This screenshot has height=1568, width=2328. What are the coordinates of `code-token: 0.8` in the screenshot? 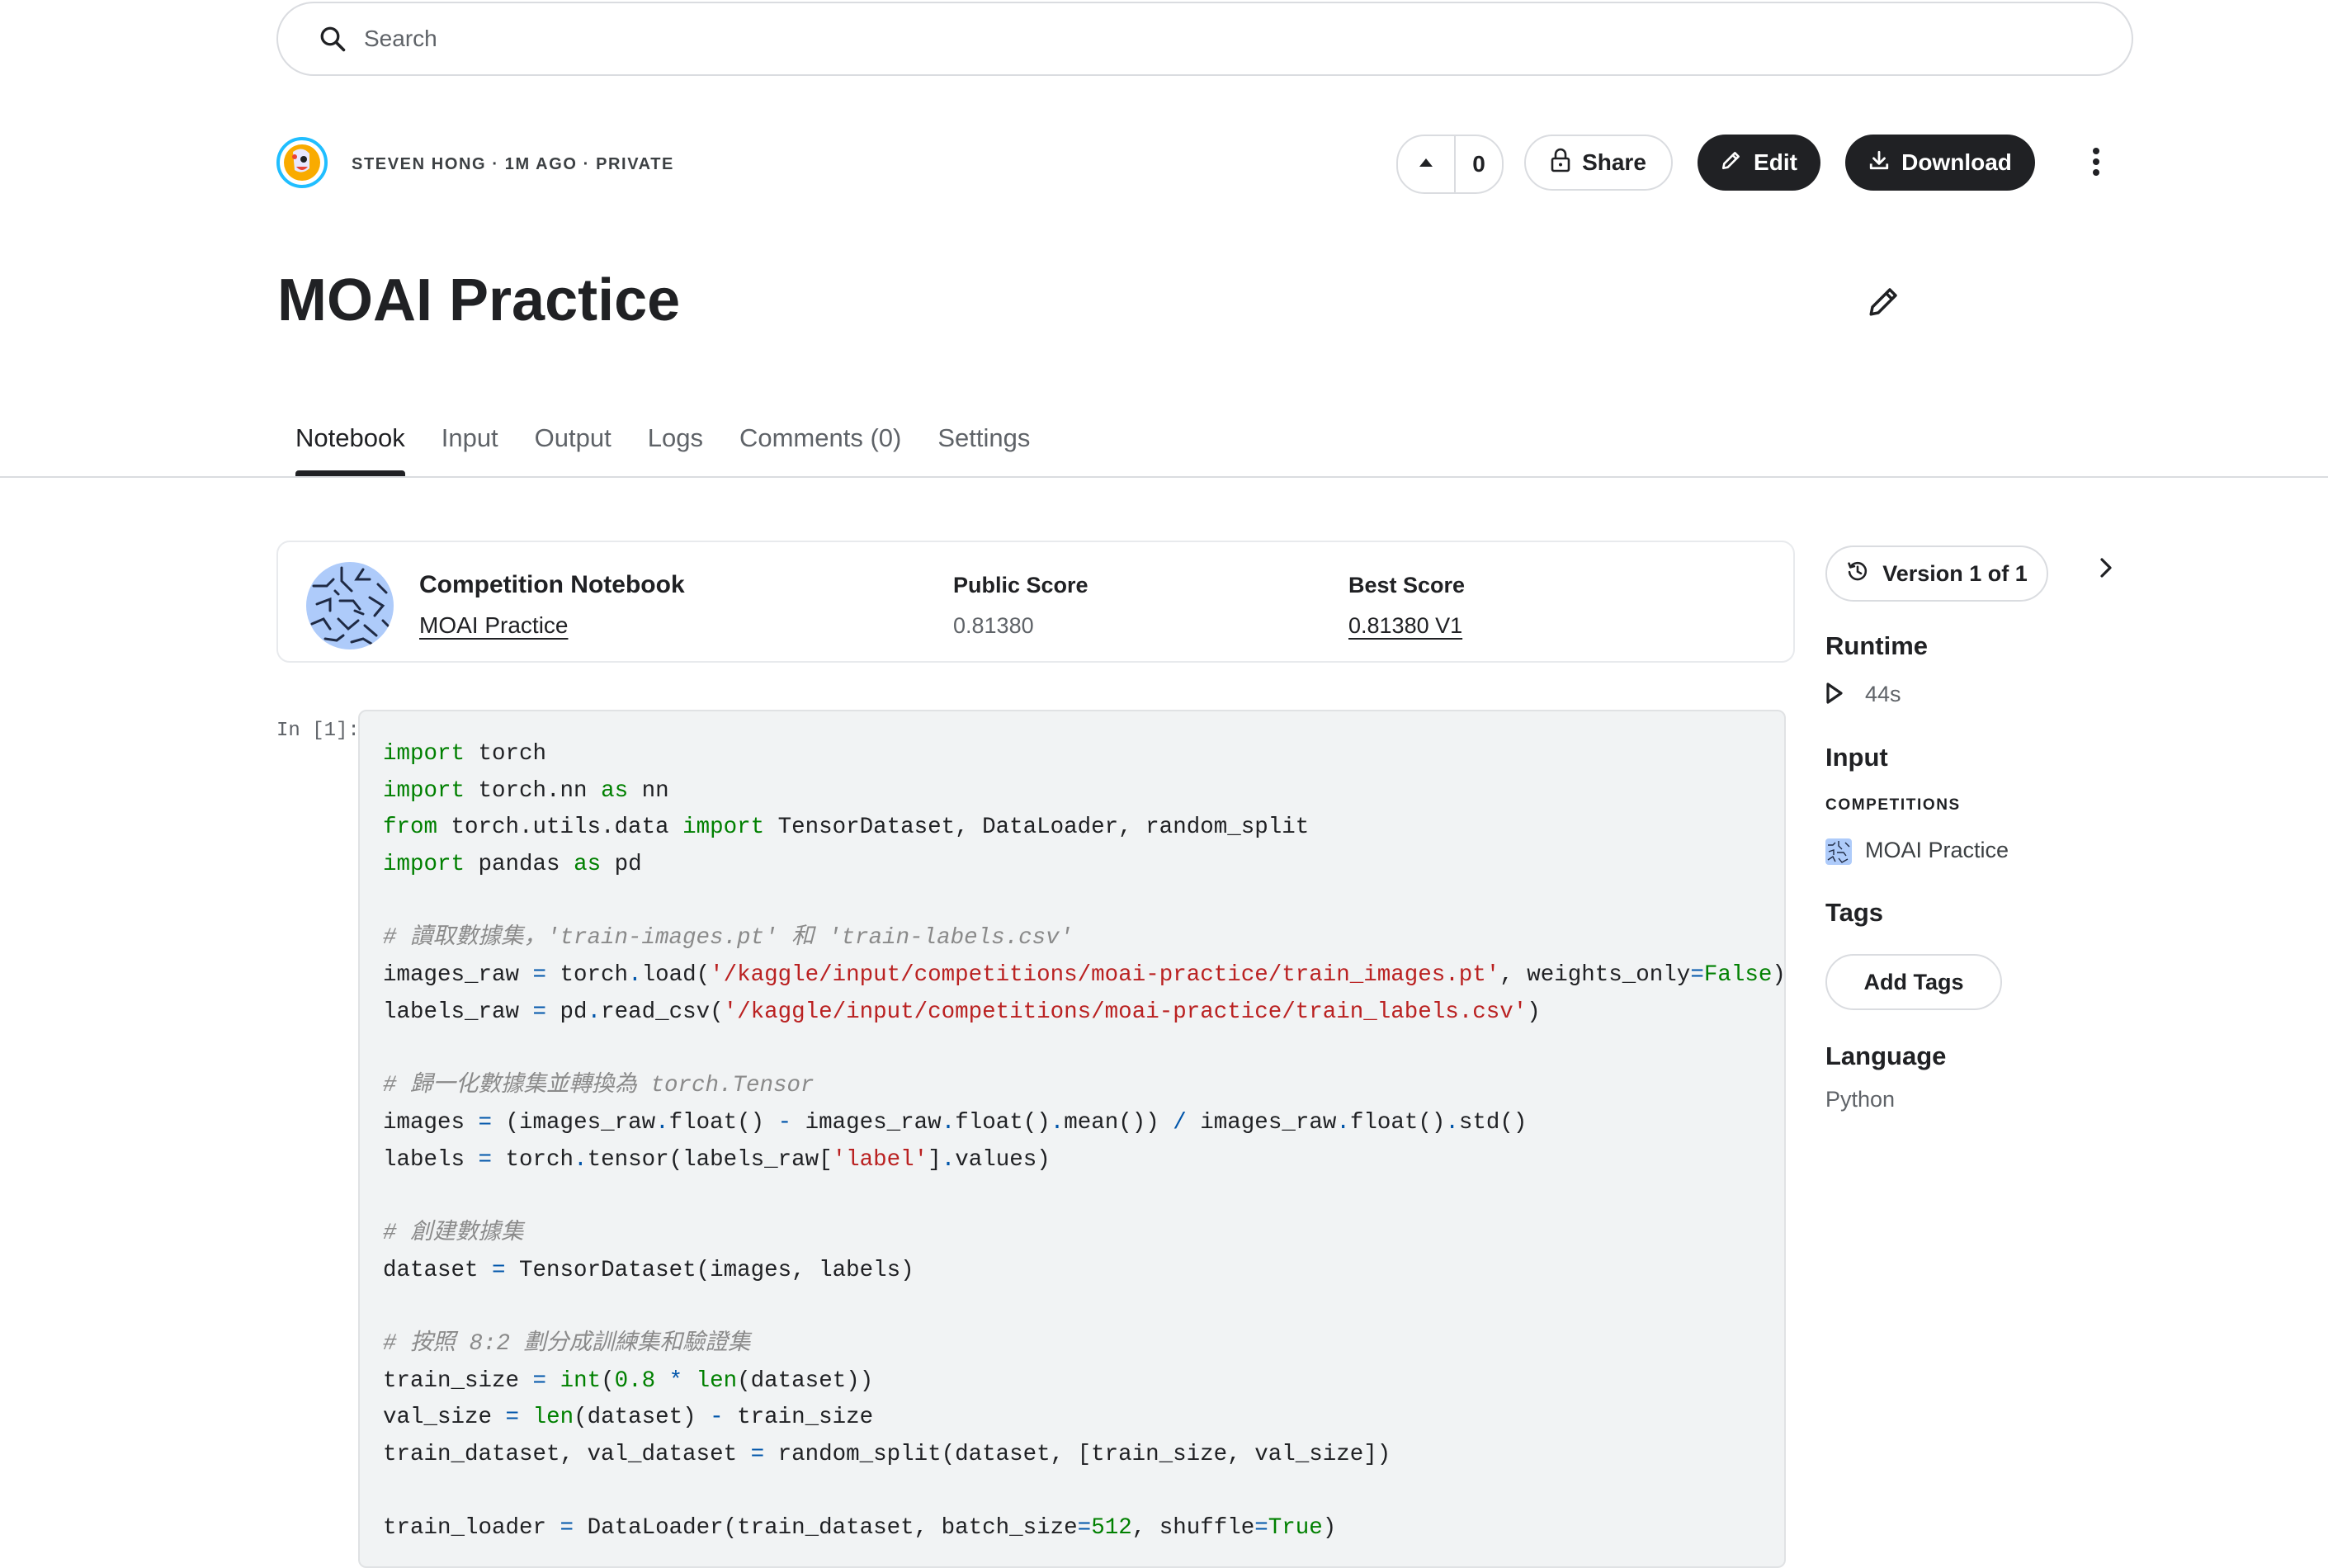 It's located at (635, 1380).